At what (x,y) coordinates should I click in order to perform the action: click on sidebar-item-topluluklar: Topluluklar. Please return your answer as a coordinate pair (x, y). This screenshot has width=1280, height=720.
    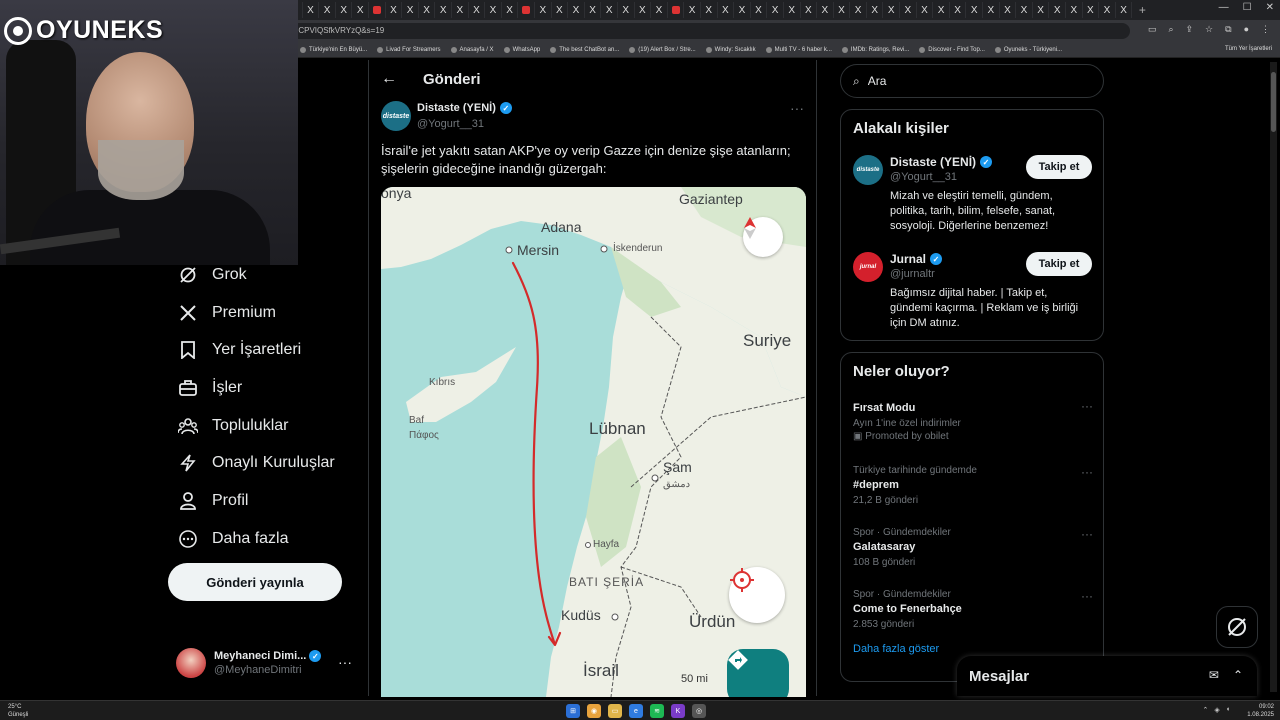
    Looking at the image, I should click on (268, 426).